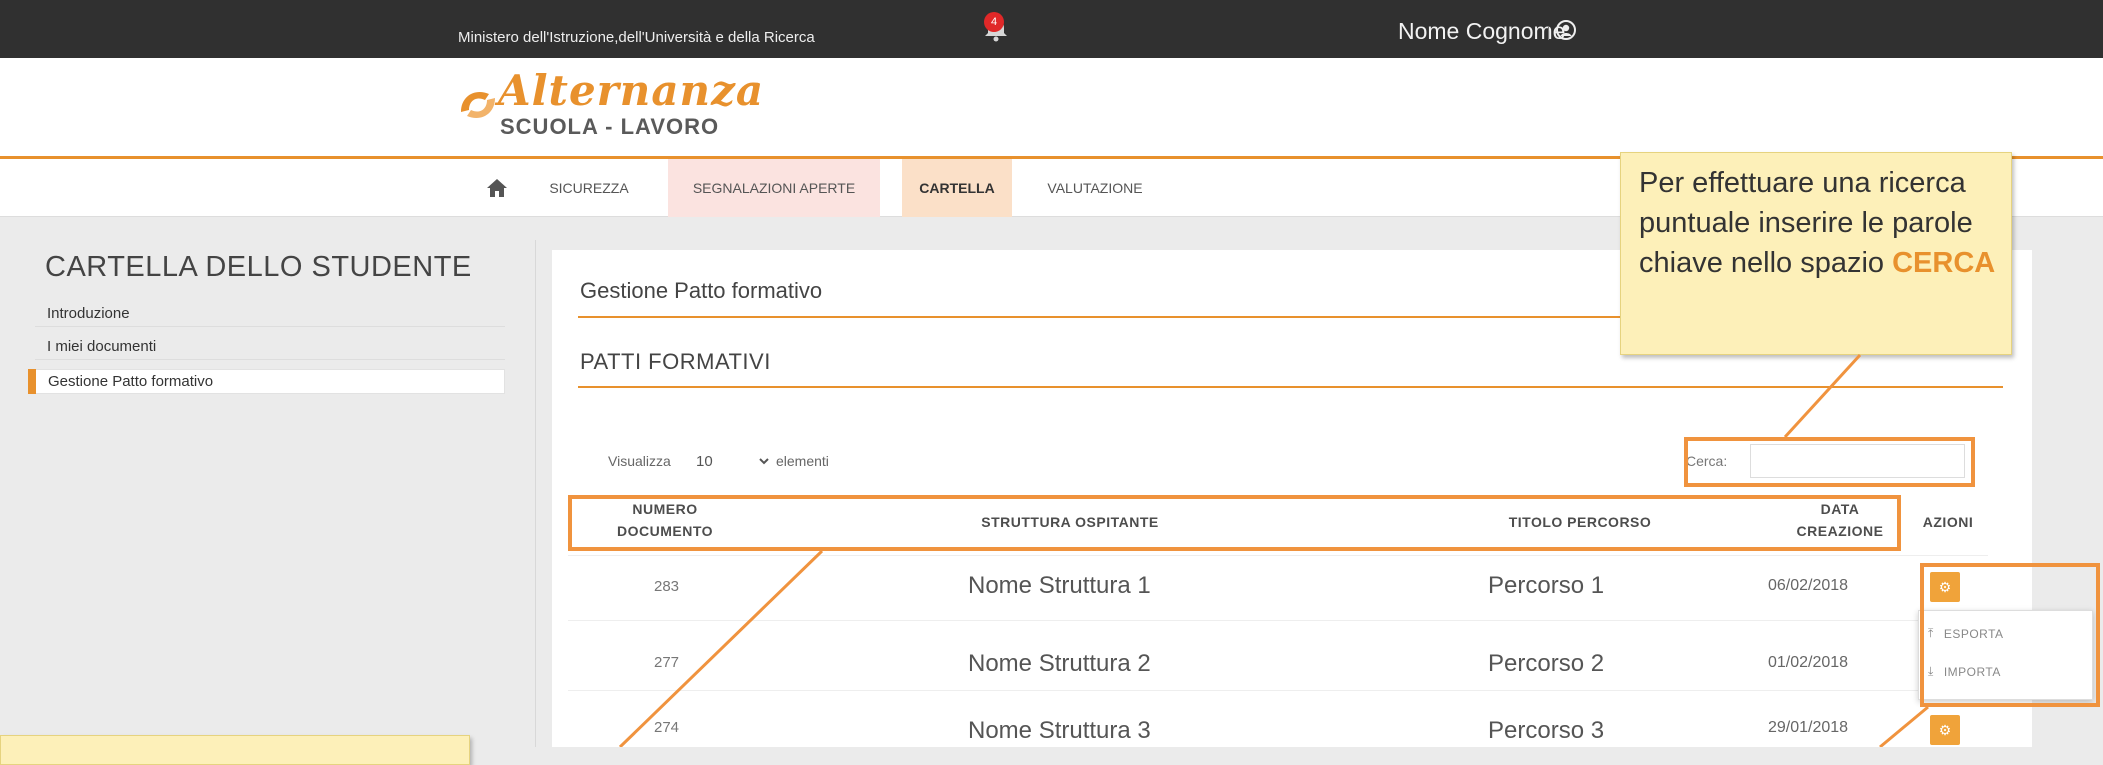 The image size is (2103, 765). I want to click on header-separator, so click(1278, 555).